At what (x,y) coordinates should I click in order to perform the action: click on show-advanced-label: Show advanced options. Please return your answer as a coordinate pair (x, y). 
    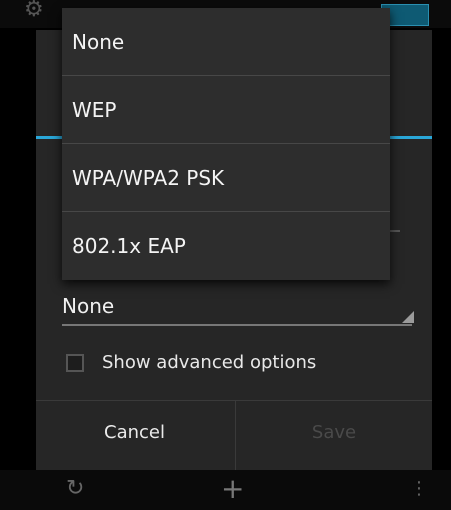
    Looking at the image, I should click on (209, 362).